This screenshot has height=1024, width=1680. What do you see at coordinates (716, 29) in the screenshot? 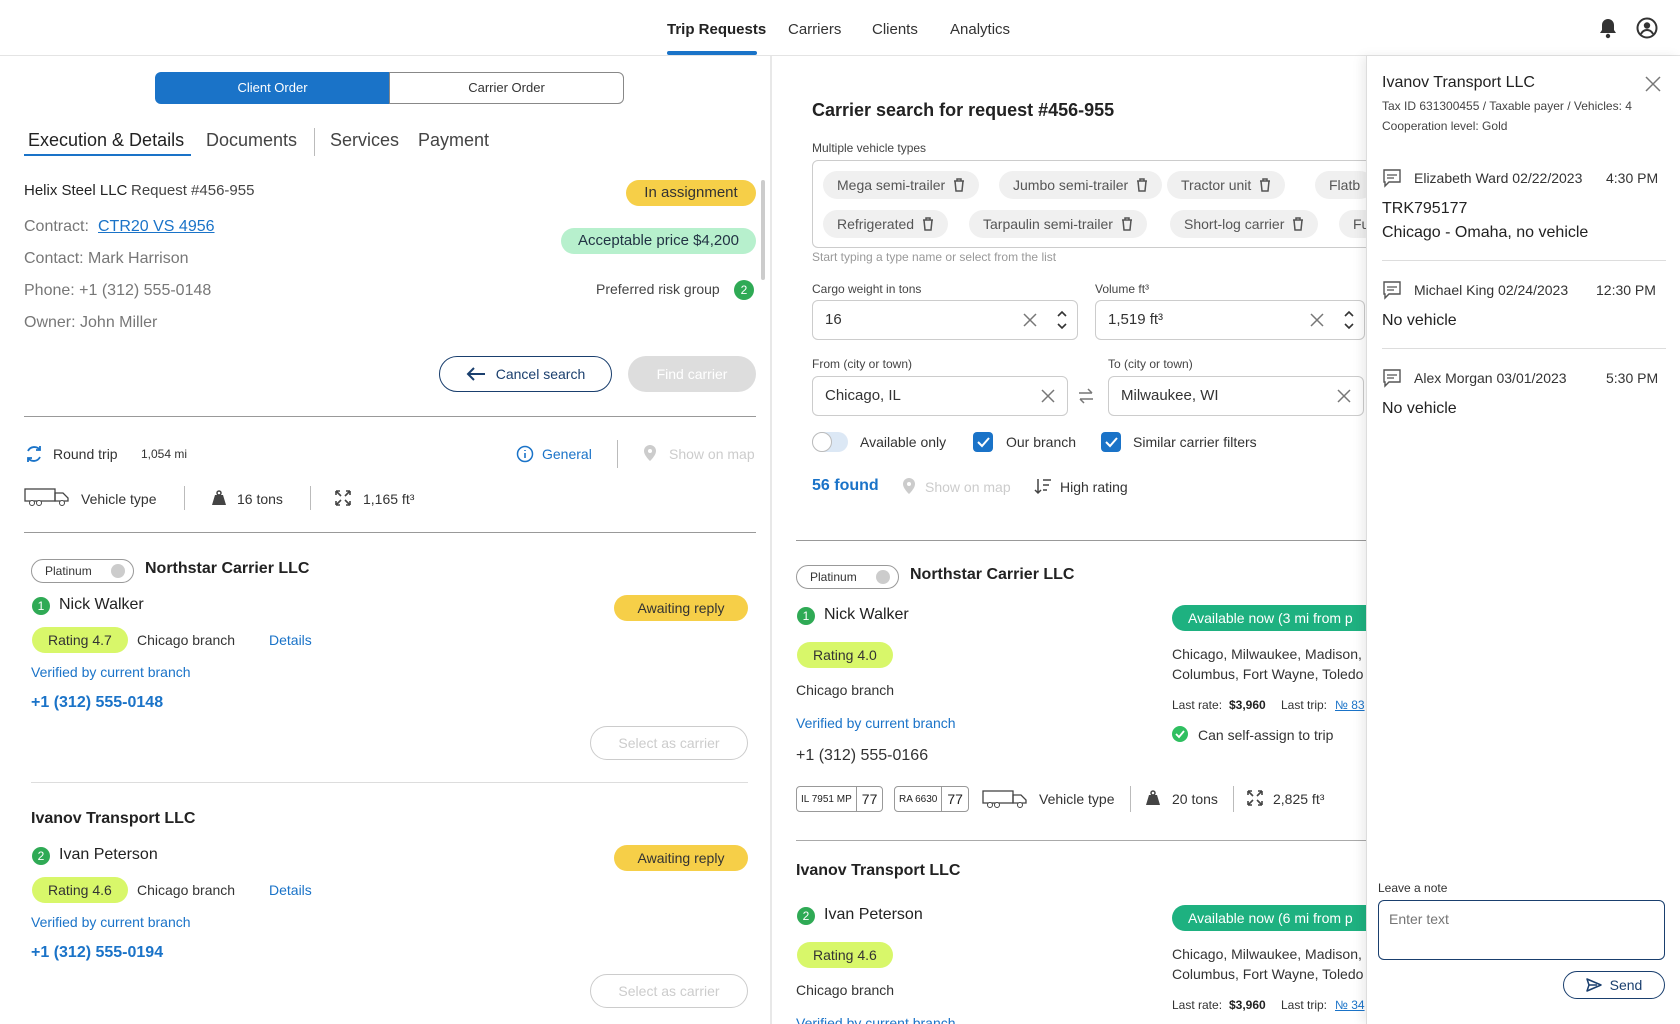
I see `tab-trip-requests: Trip Requests` at bounding box center [716, 29].